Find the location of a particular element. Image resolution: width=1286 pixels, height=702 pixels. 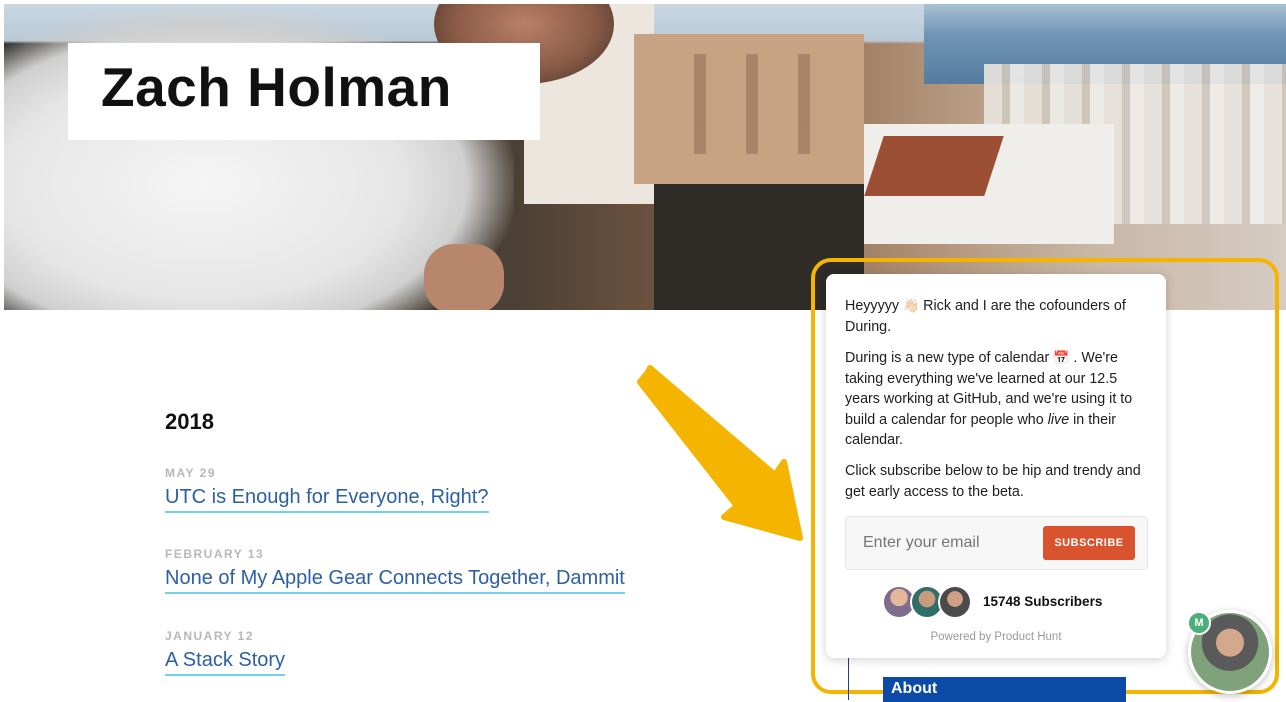

calendar-icon: 📅 is located at coordinates (1061, 357).